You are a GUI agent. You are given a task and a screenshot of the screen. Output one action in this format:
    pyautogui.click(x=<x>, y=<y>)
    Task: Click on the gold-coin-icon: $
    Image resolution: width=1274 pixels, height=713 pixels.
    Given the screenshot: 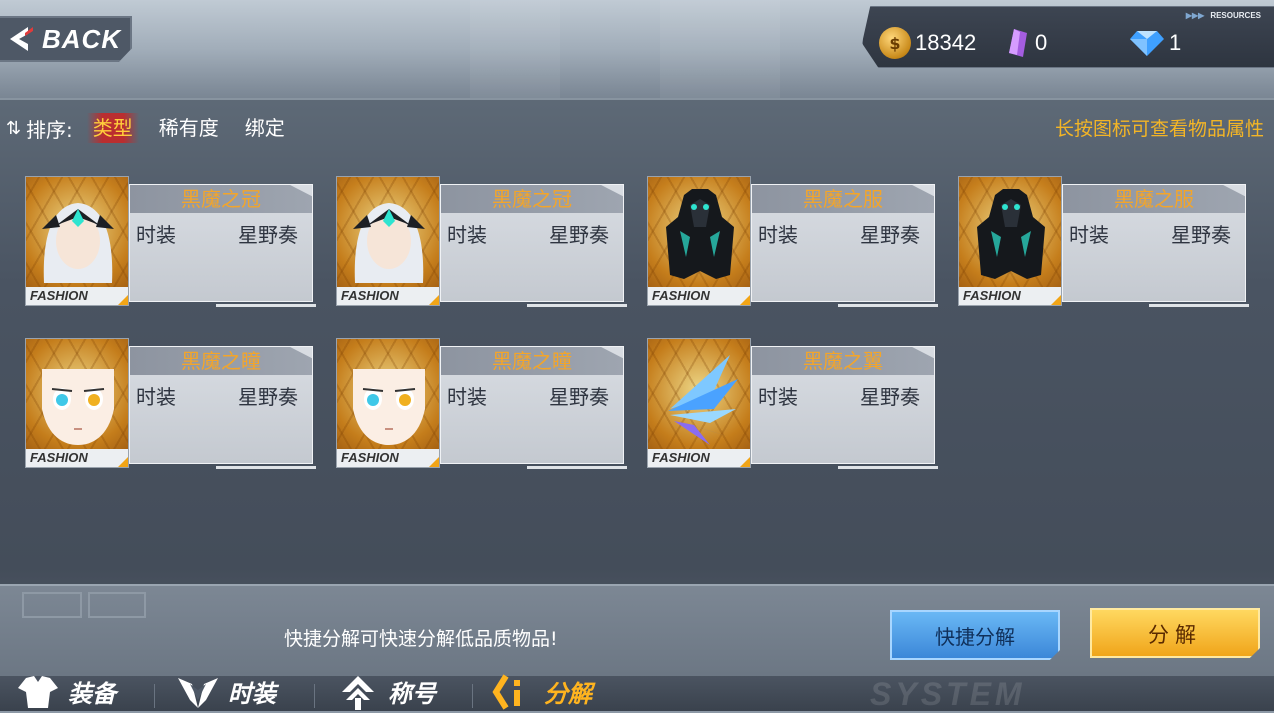 What is the action you would take?
    pyautogui.click(x=895, y=43)
    